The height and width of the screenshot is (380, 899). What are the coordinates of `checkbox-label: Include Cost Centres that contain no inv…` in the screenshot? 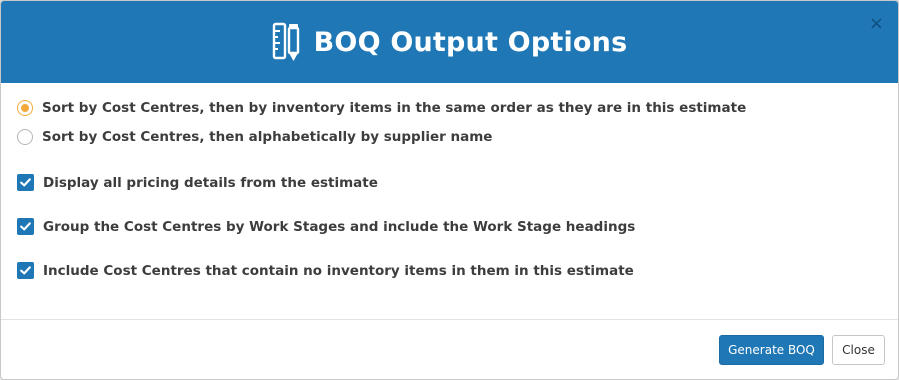 It's located at (338, 270).